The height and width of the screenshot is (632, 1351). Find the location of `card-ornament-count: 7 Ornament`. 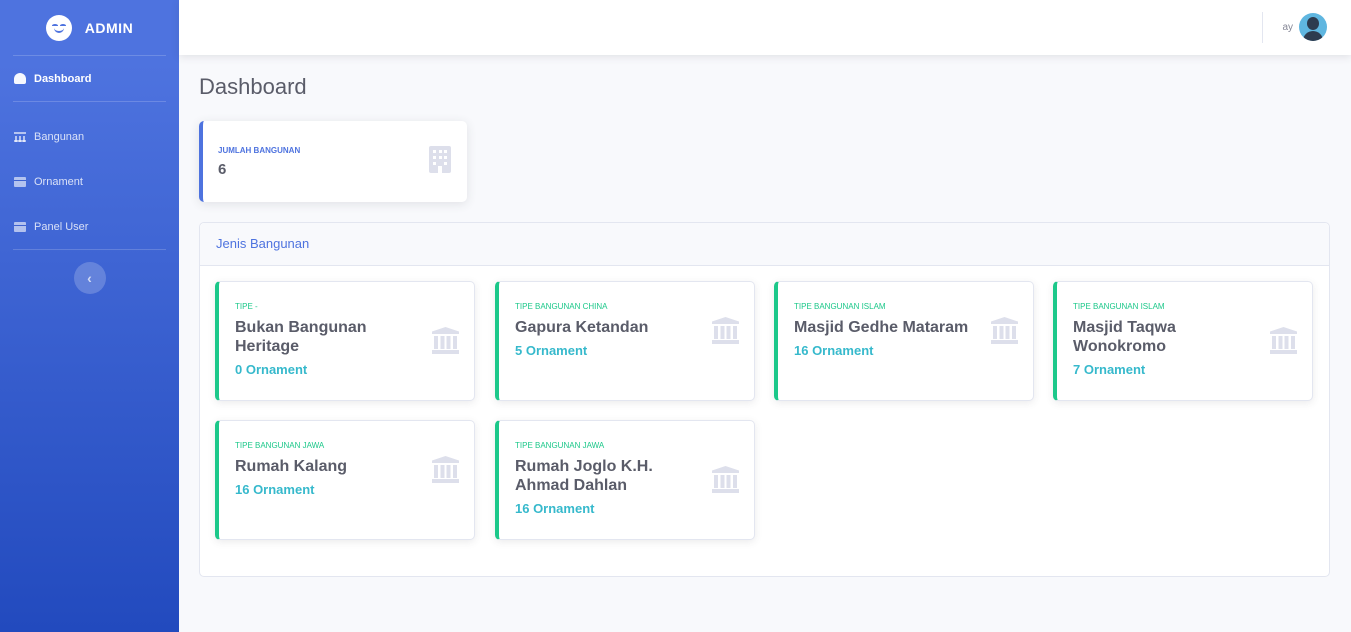

card-ornament-count: 7 Ornament is located at coordinates (1109, 369).